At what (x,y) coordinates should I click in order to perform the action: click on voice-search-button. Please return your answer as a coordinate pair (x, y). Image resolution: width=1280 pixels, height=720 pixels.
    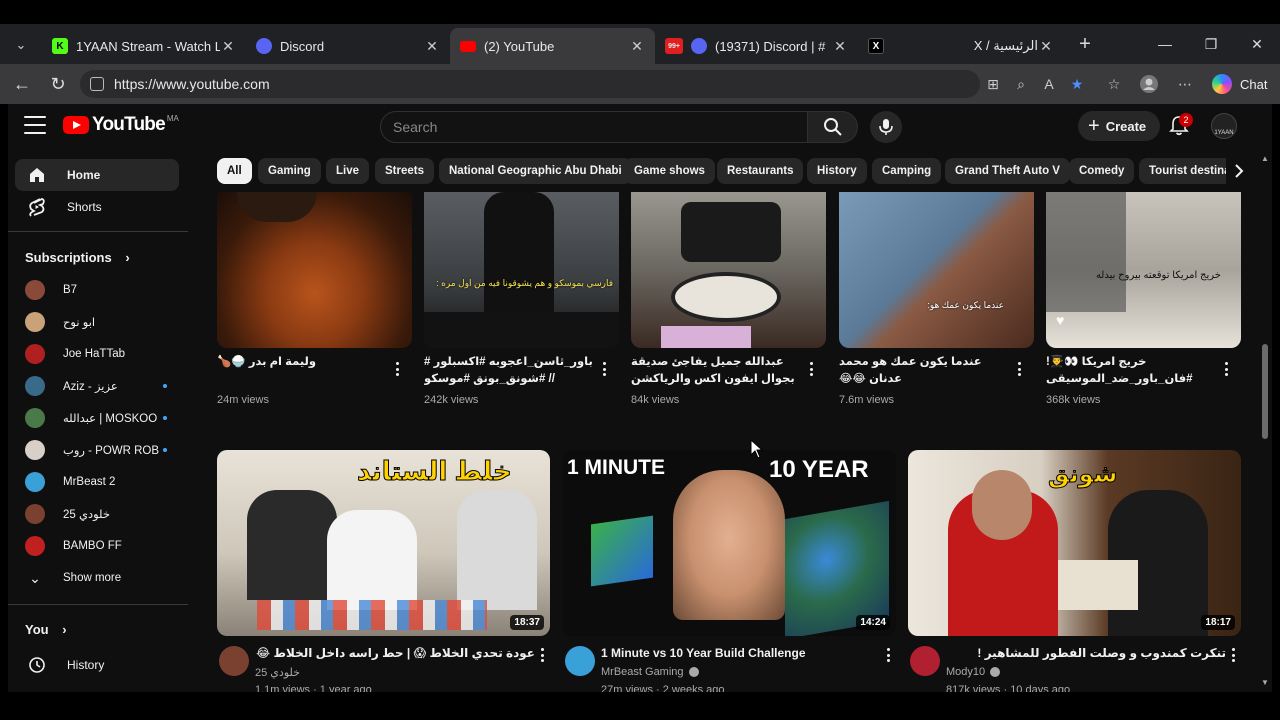
    Looking at the image, I should click on (886, 127).